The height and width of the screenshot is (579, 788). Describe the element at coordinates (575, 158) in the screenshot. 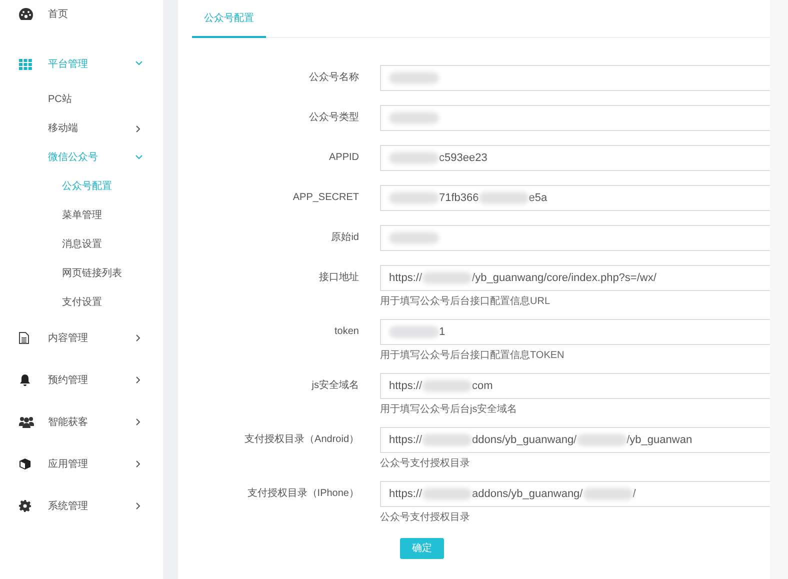

I see `input-field: c593ee23` at that location.